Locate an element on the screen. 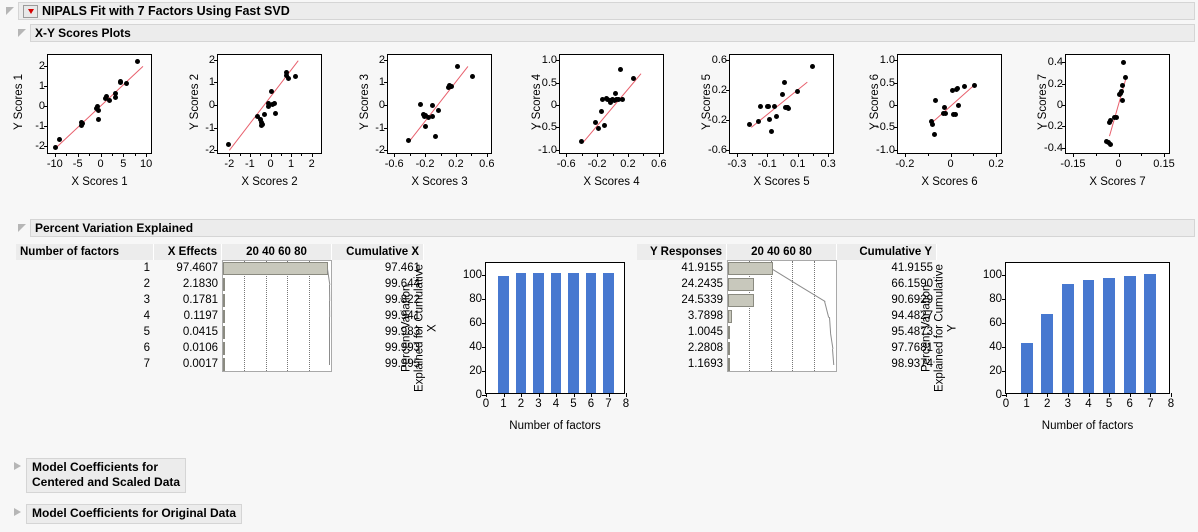  x-table-header-cell: 20 40 60 80 is located at coordinates (277, 252).